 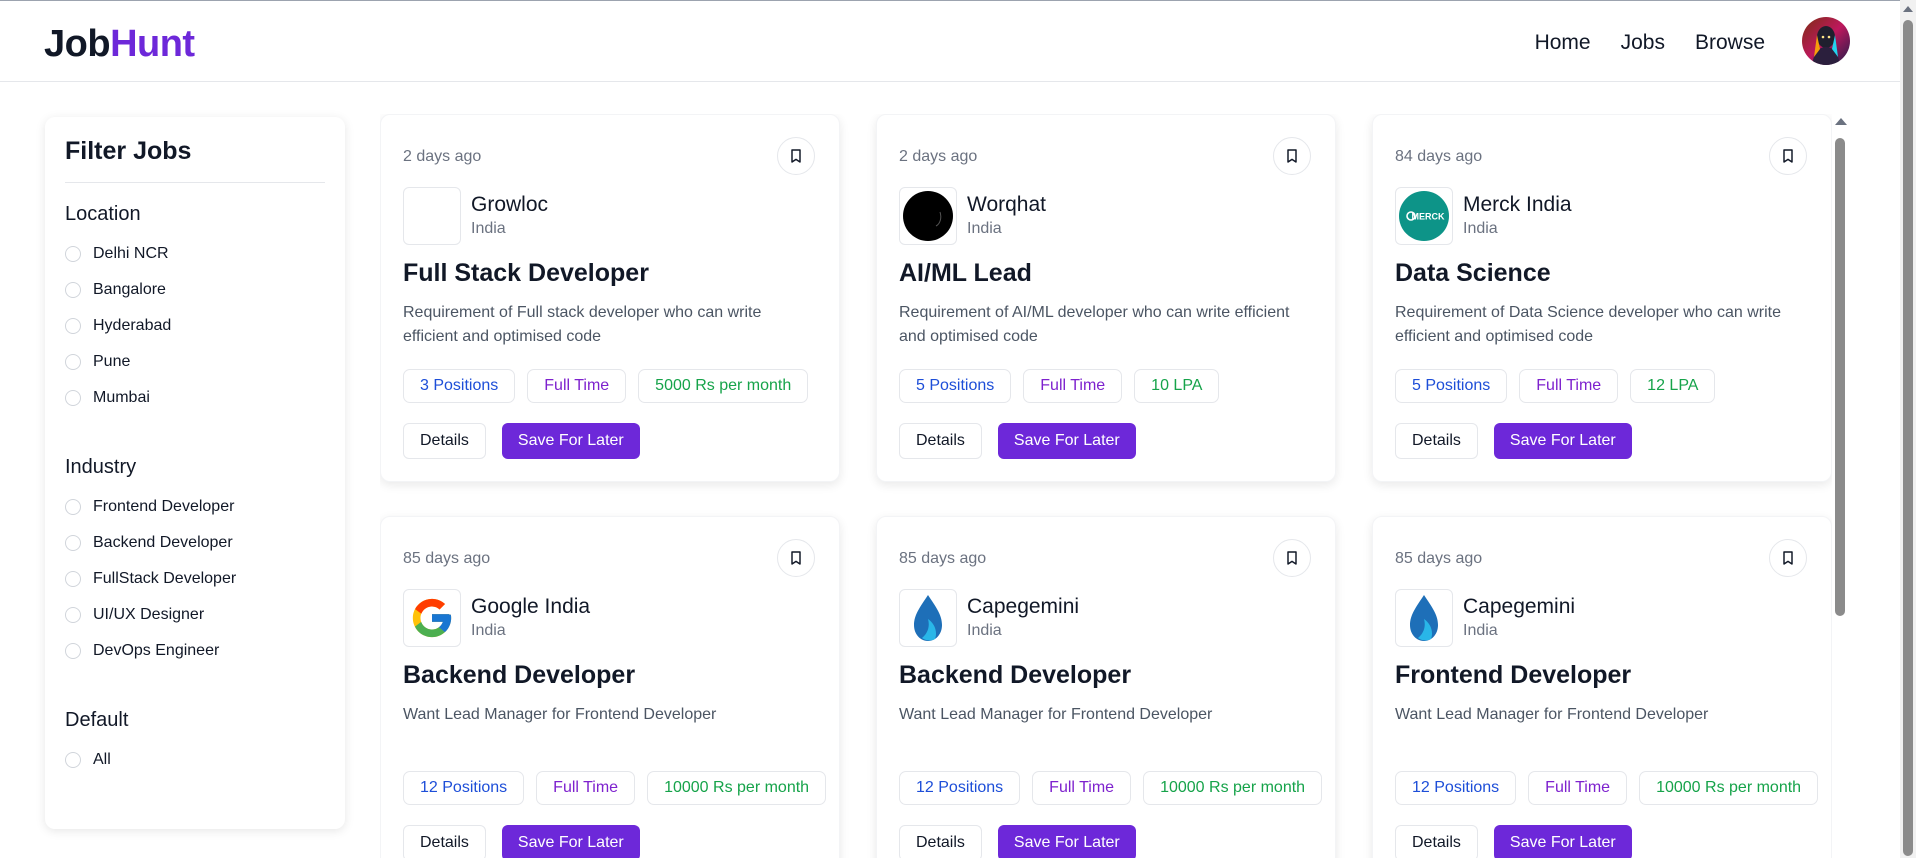 I want to click on window-scroll-up-icon, so click(x=1908, y=9).